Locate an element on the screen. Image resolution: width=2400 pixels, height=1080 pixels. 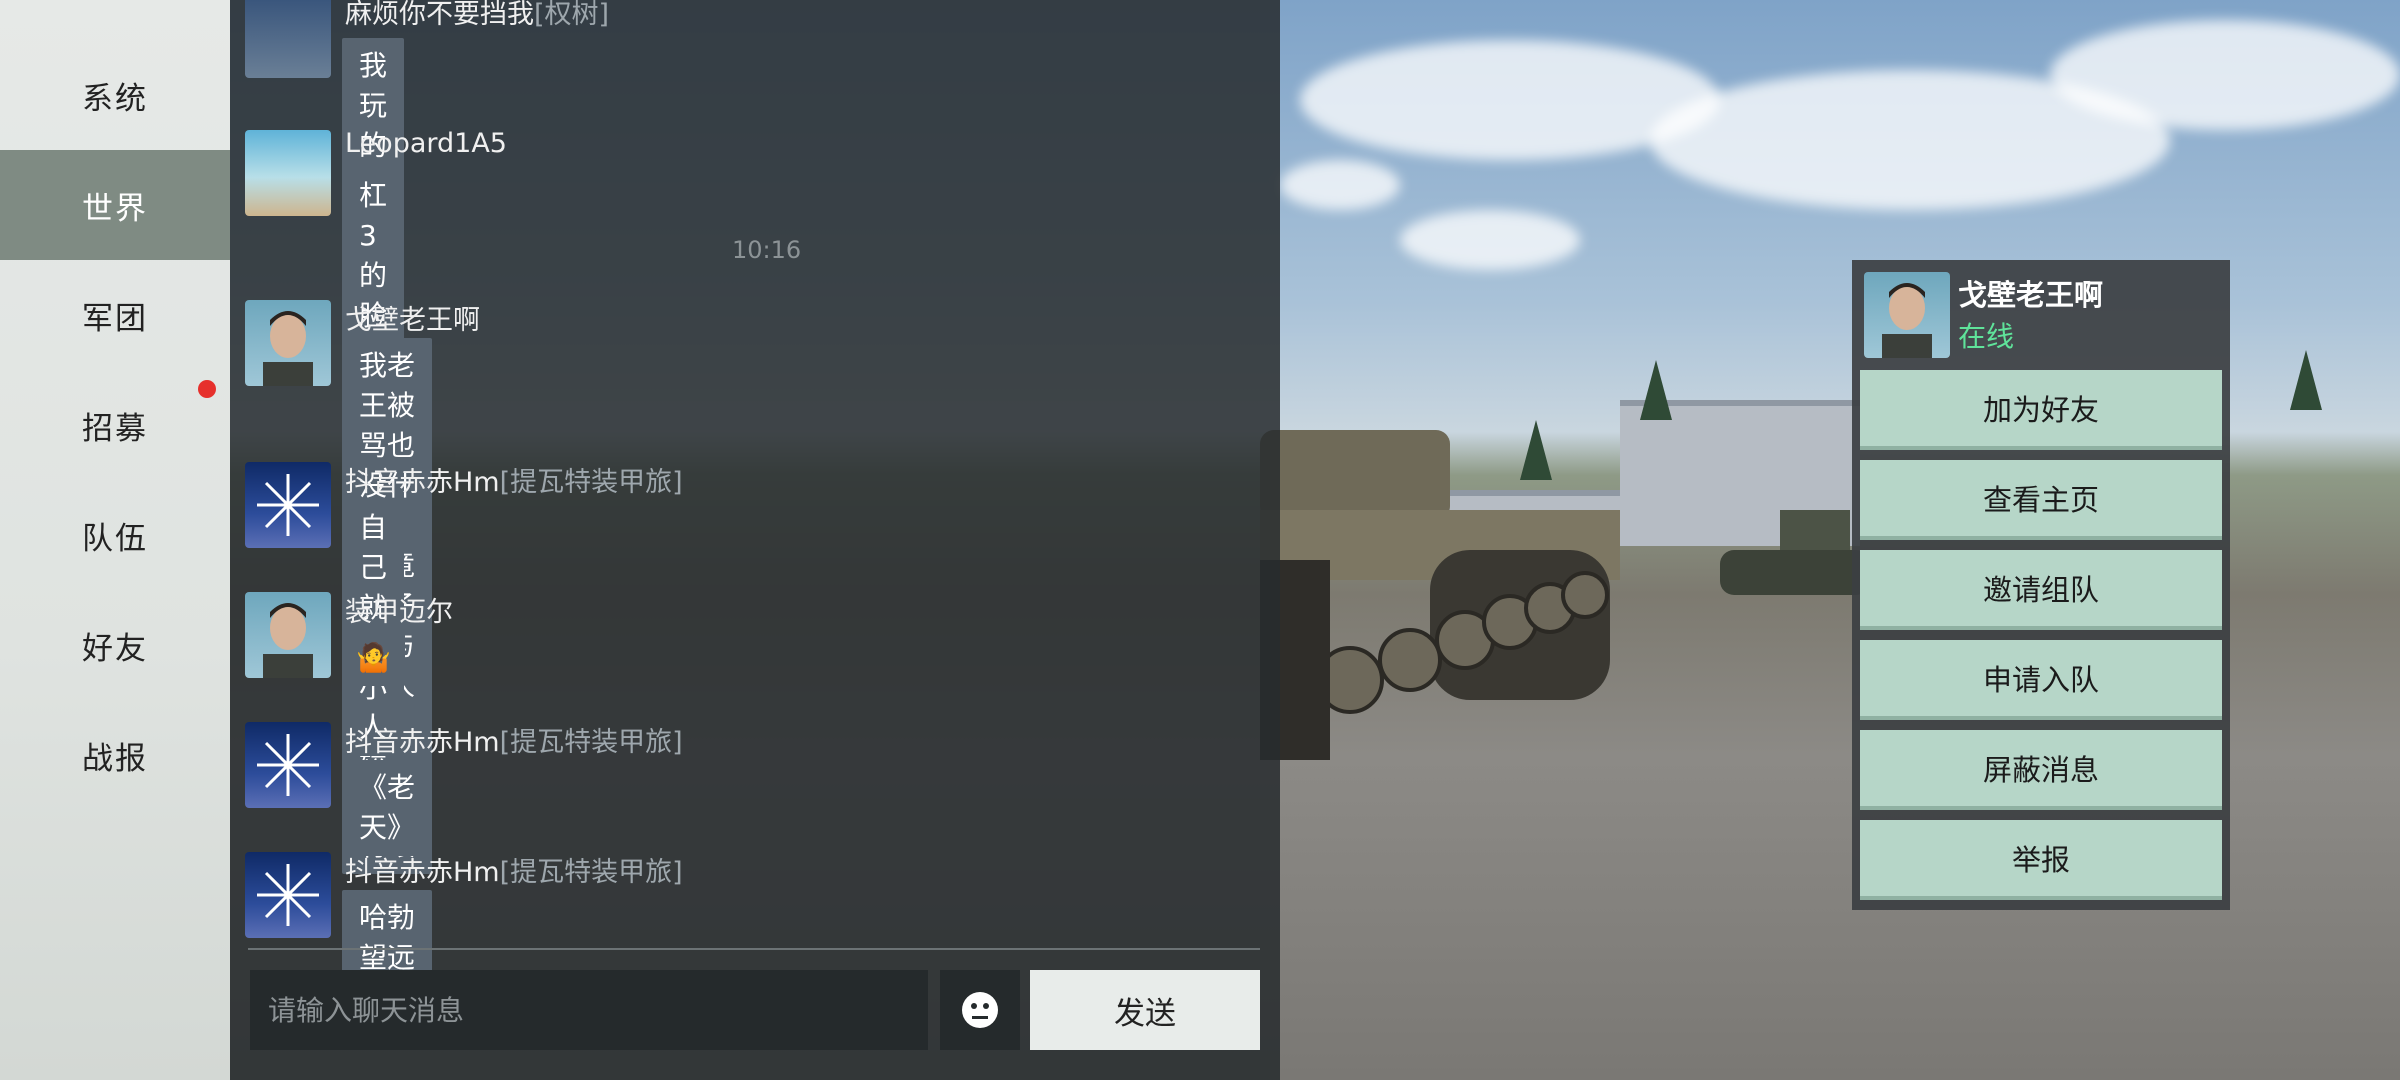
divider is located at coordinates (754, 949).